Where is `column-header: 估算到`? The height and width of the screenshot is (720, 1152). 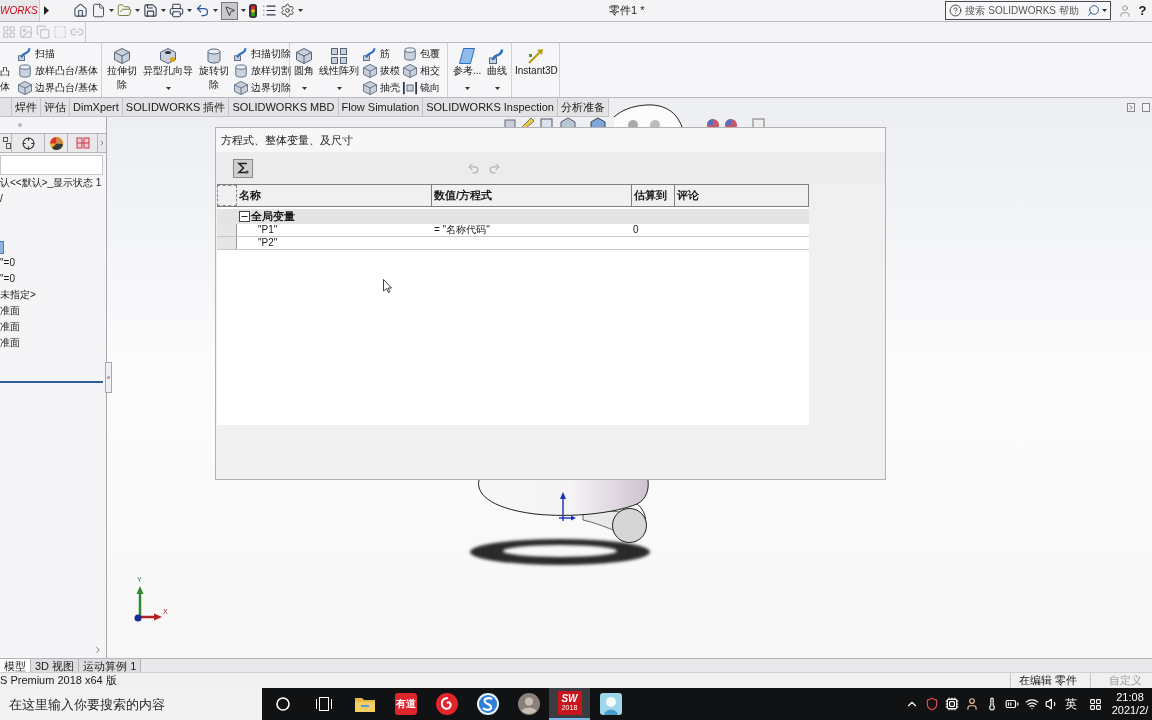
column-header: 估算到 is located at coordinates (653, 195).